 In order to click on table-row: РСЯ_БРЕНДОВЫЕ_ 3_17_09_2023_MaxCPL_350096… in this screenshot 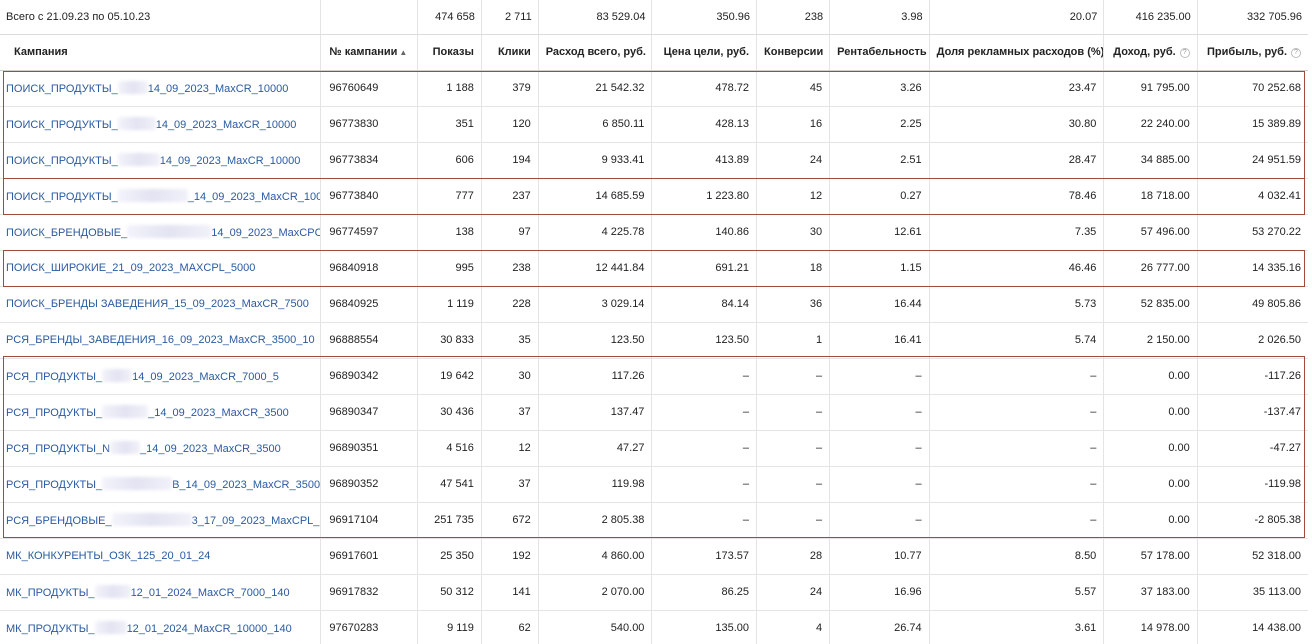, I will do `click(654, 520)`.